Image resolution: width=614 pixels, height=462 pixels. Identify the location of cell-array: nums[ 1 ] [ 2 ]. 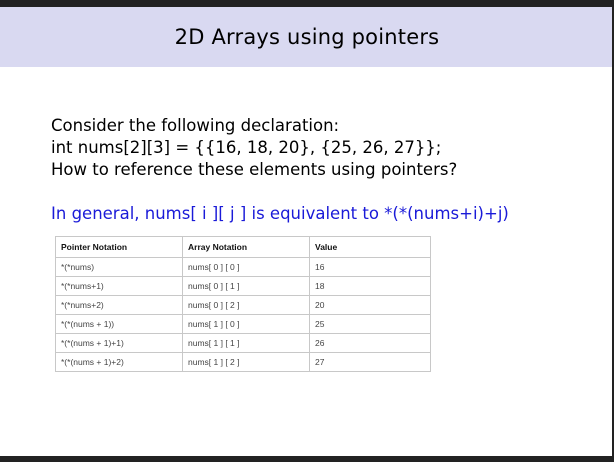
(246, 362).